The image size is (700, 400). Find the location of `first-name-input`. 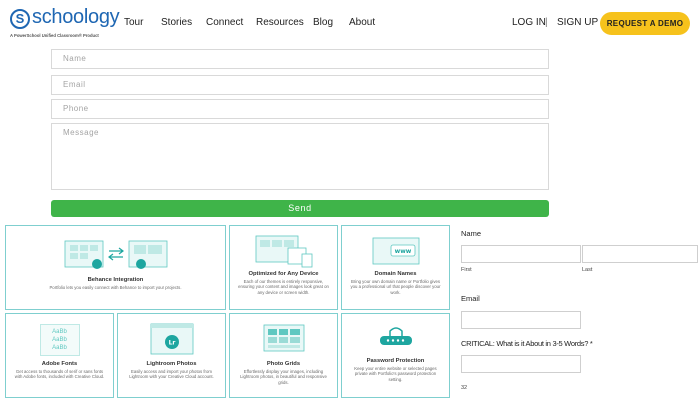

first-name-input is located at coordinates (521, 254).